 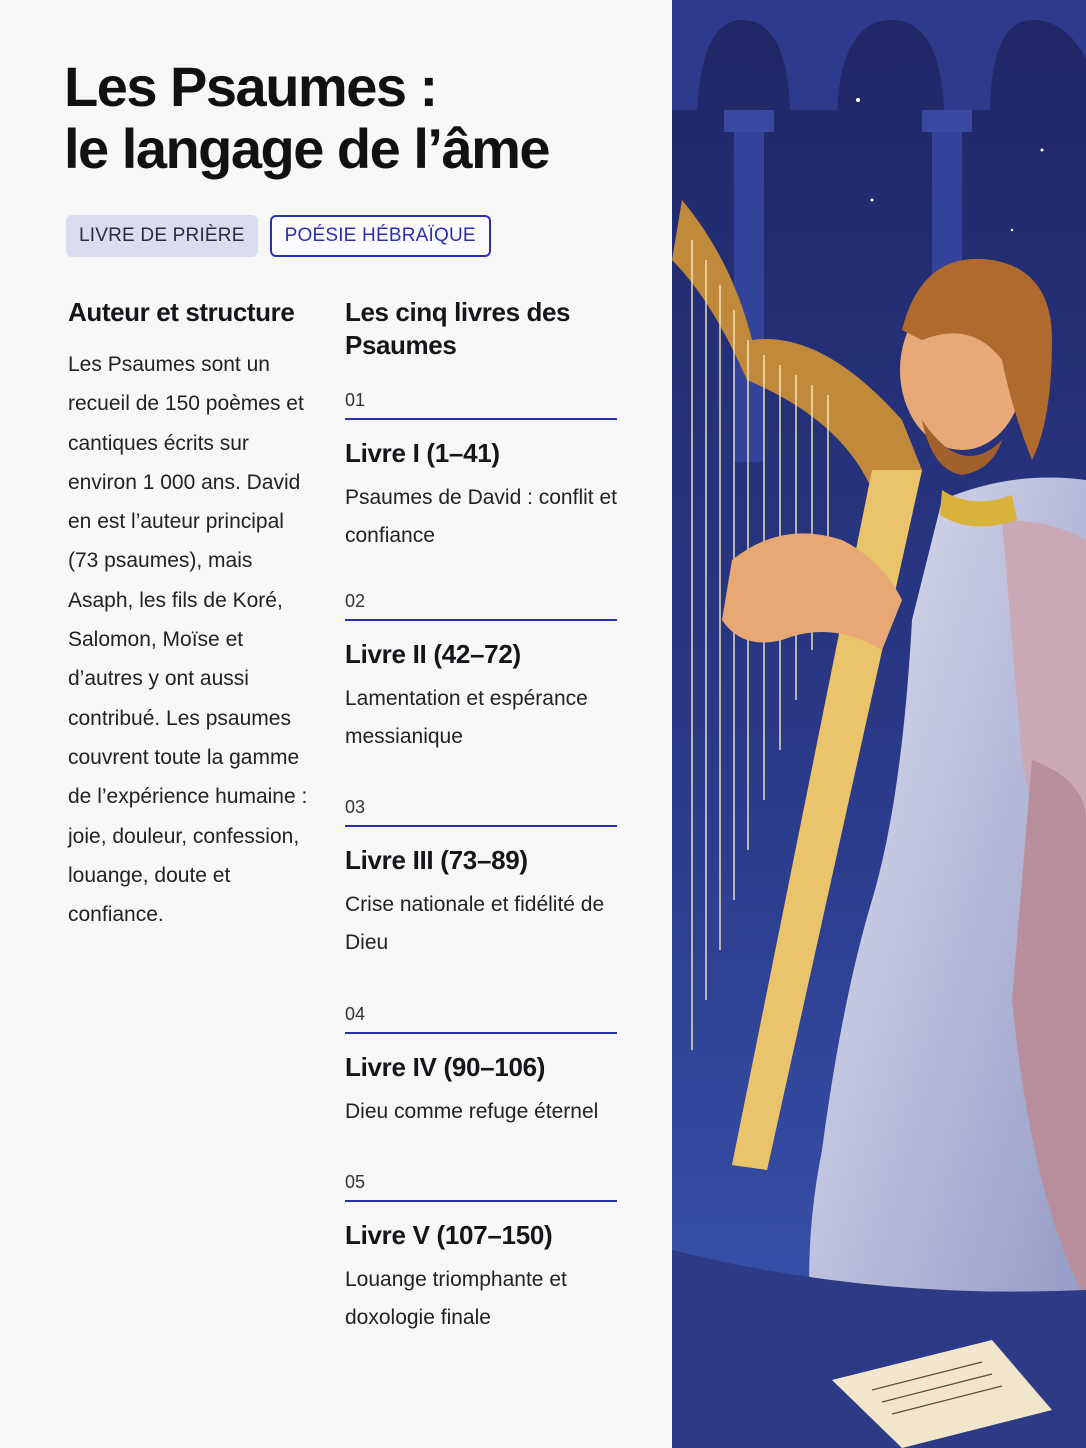 What do you see at coordinates (481, 1018) in the screenshot?
I see `book-number: 04` at bounding box center [481, 1018].